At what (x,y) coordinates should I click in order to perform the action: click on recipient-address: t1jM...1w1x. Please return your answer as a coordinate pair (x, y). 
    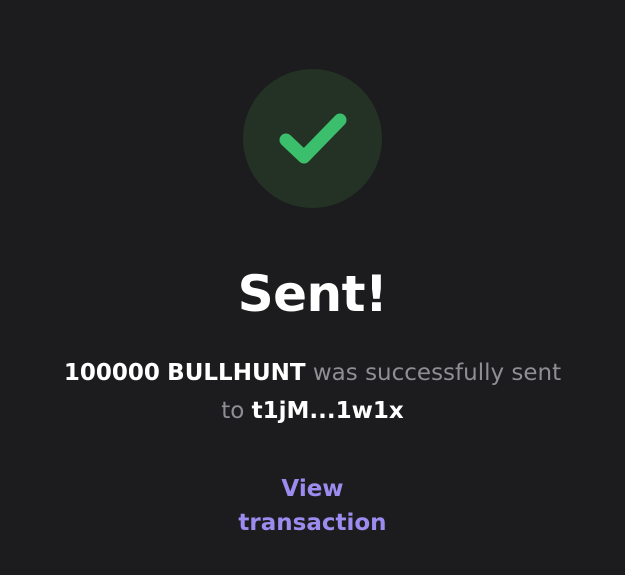
    Looking at the image, I should click on (327, 411).